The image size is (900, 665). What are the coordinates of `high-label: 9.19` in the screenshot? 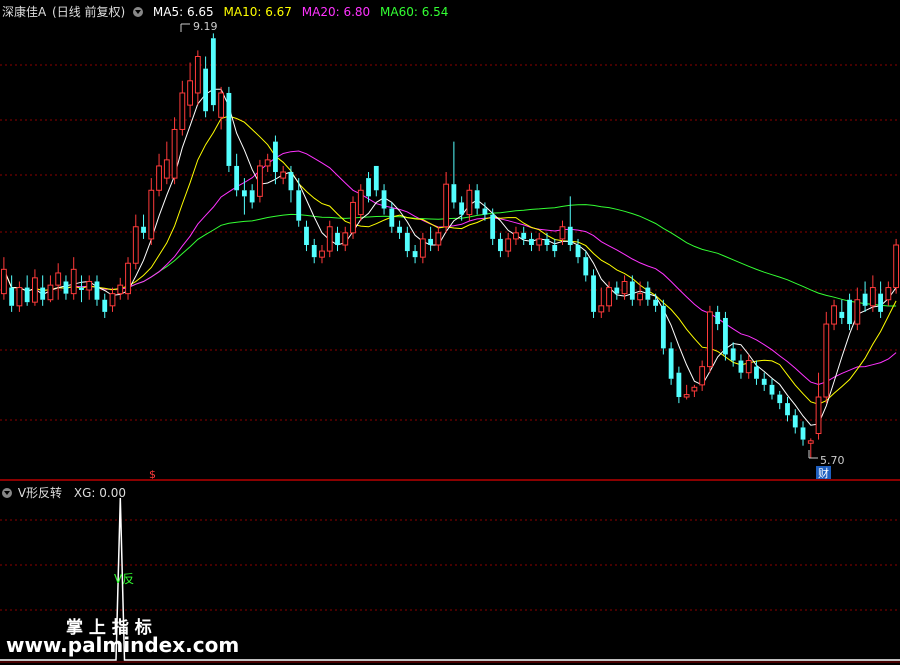 It's located at (205, 26).